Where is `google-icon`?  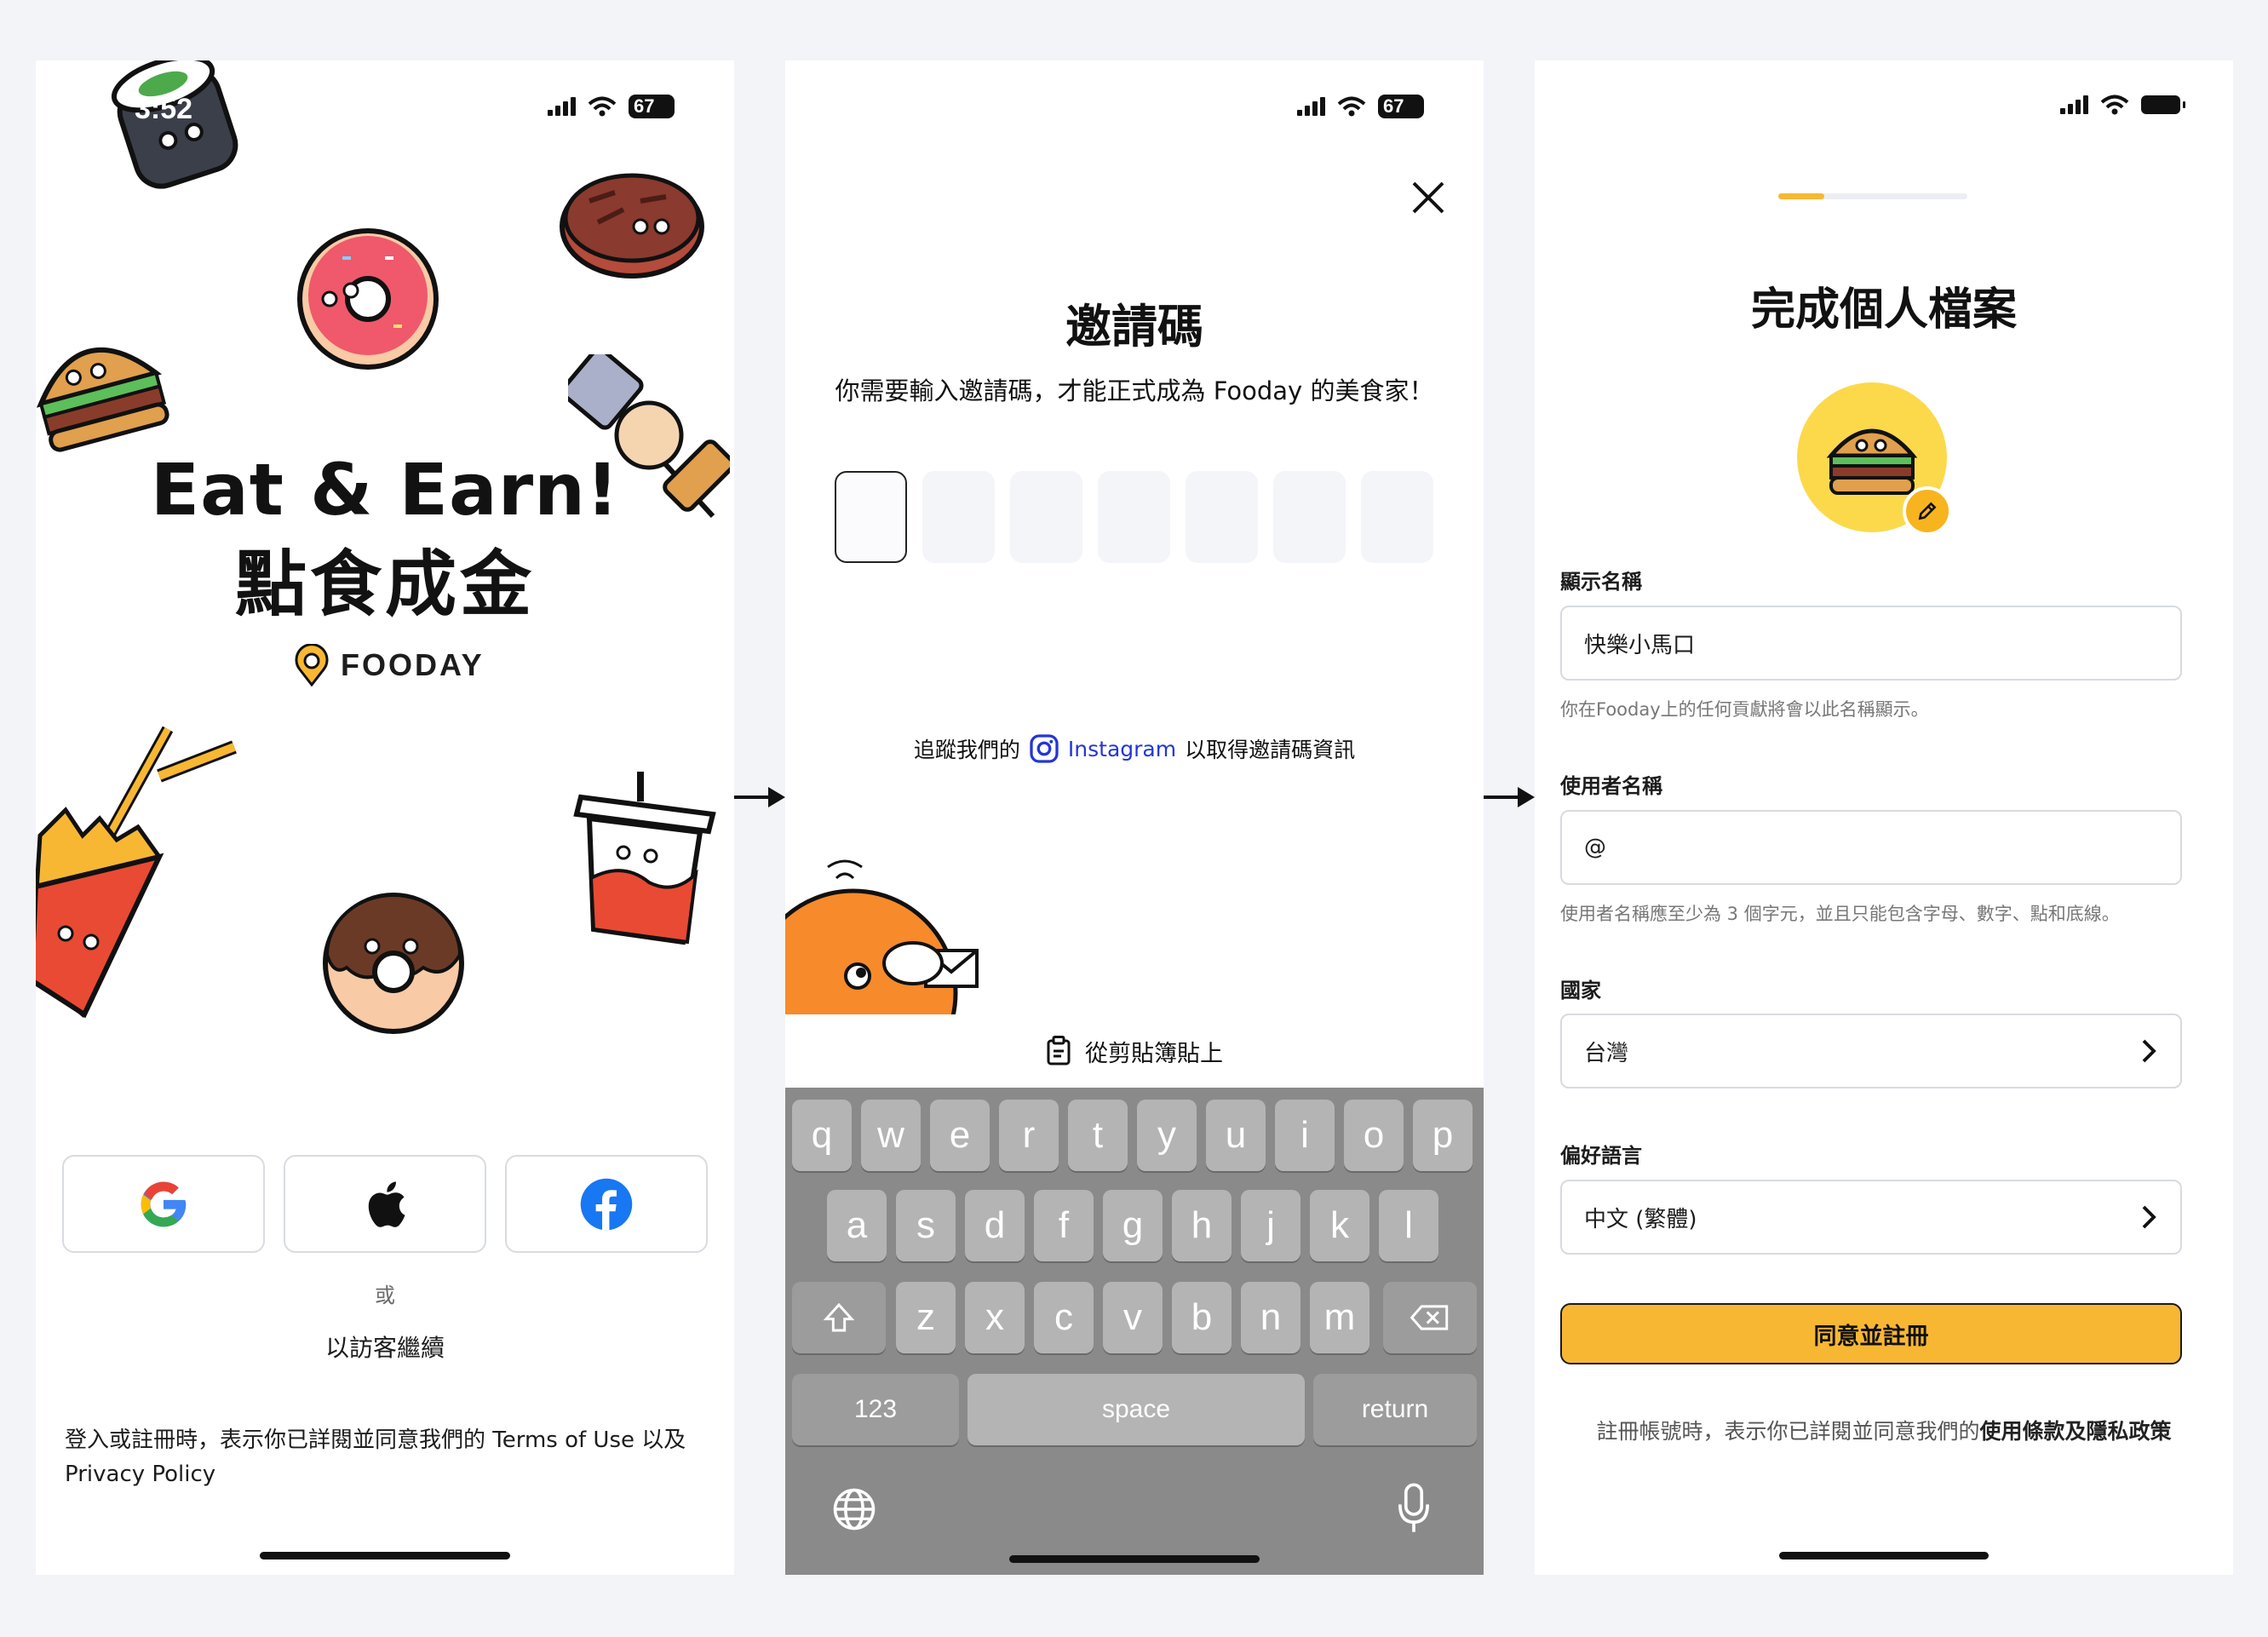
google-icon is located at coordinates (164, 1203).